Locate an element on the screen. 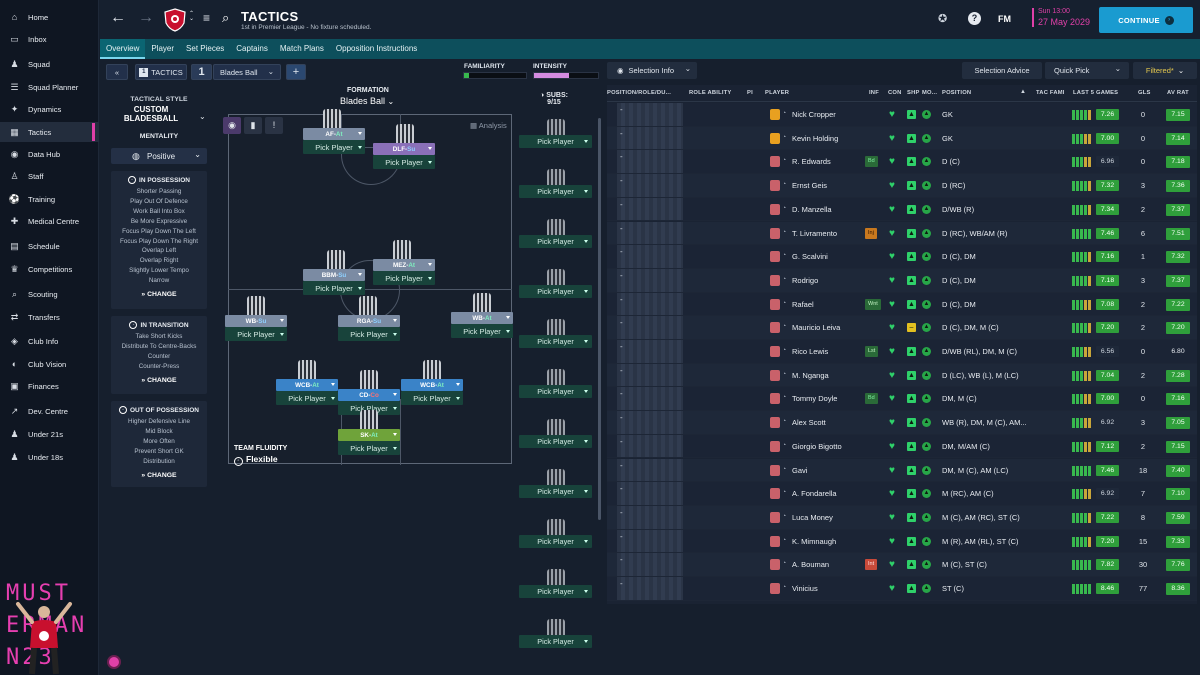  player-info-badge: Int is located at coordinates (871, 565).